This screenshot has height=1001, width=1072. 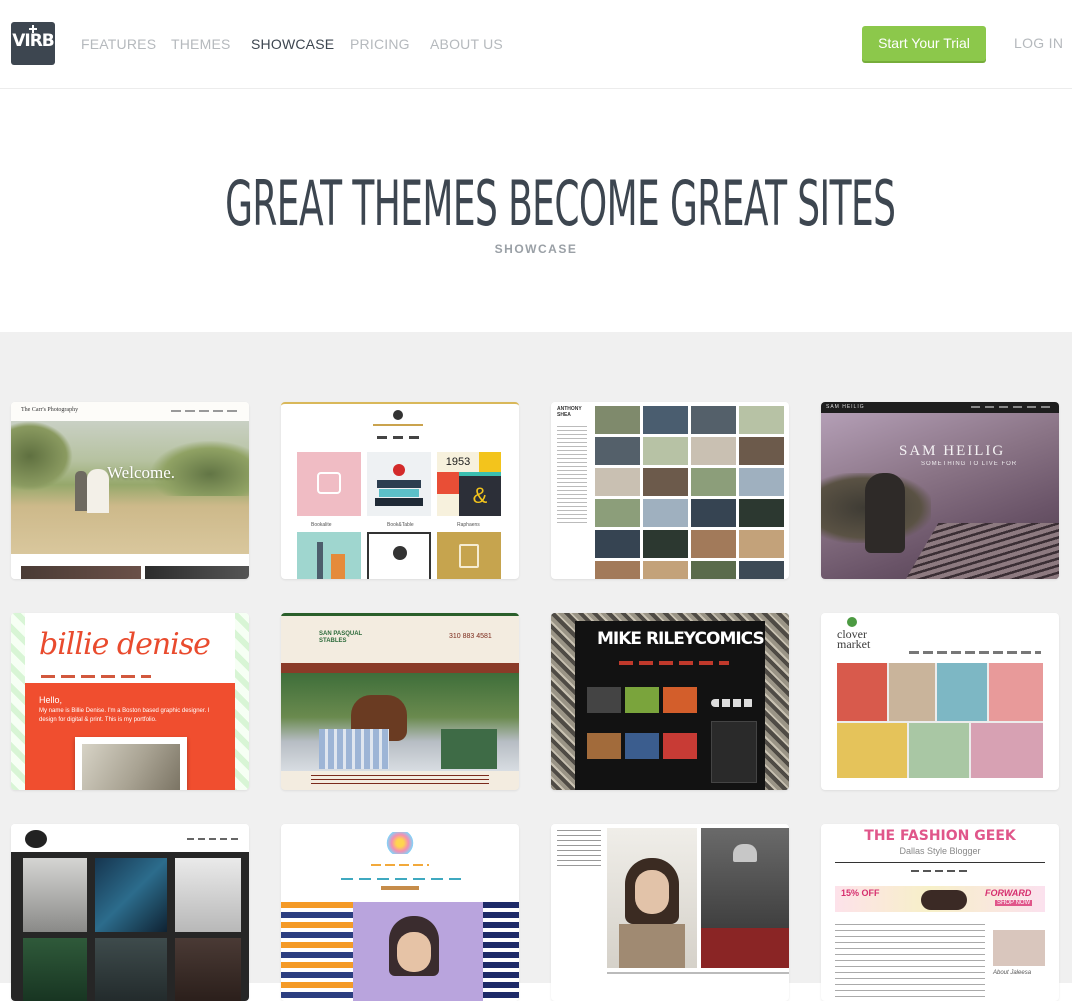 I want to click on showcase-card-carrs-photography: The Carr's Photography Welcome., so click(x=130, y=490).